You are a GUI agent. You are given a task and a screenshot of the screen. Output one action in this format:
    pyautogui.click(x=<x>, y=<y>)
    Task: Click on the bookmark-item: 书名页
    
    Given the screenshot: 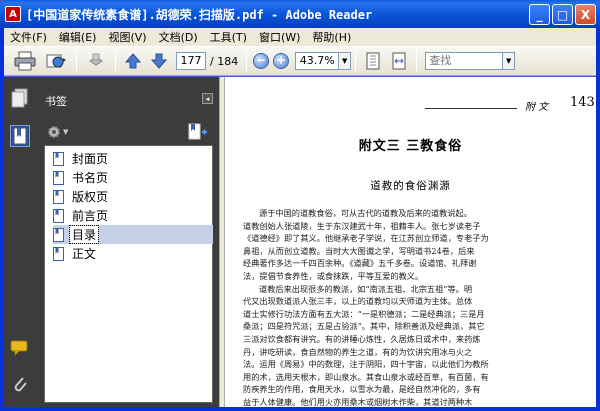 What is the action you would take?
    pyautogui.click(x=81, y=177)
    